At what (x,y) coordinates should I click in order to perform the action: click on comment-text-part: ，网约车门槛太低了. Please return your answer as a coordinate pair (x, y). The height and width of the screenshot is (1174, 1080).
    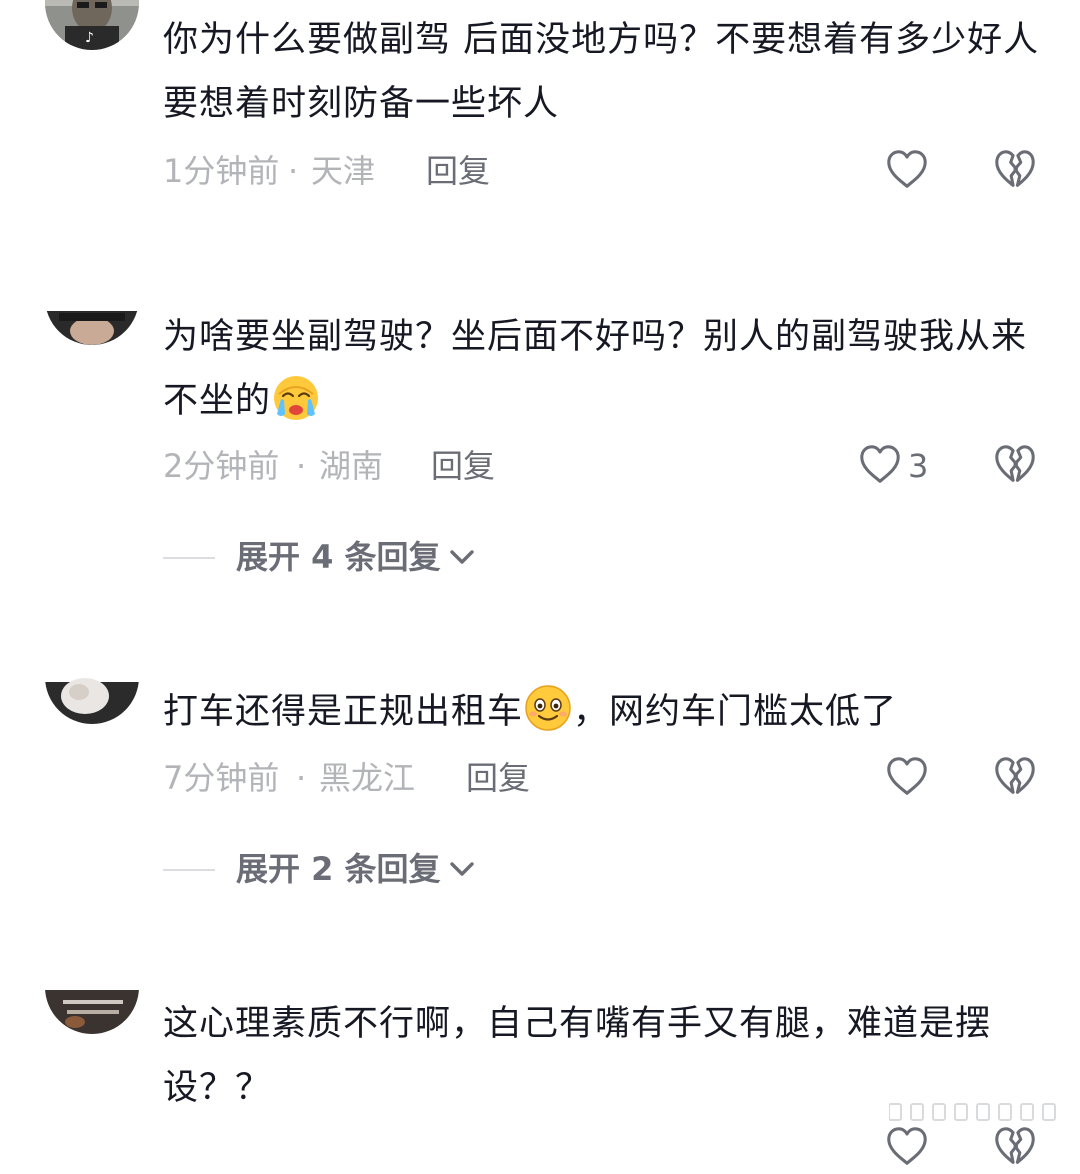
    Looking at the image, I should click on (735, 712).